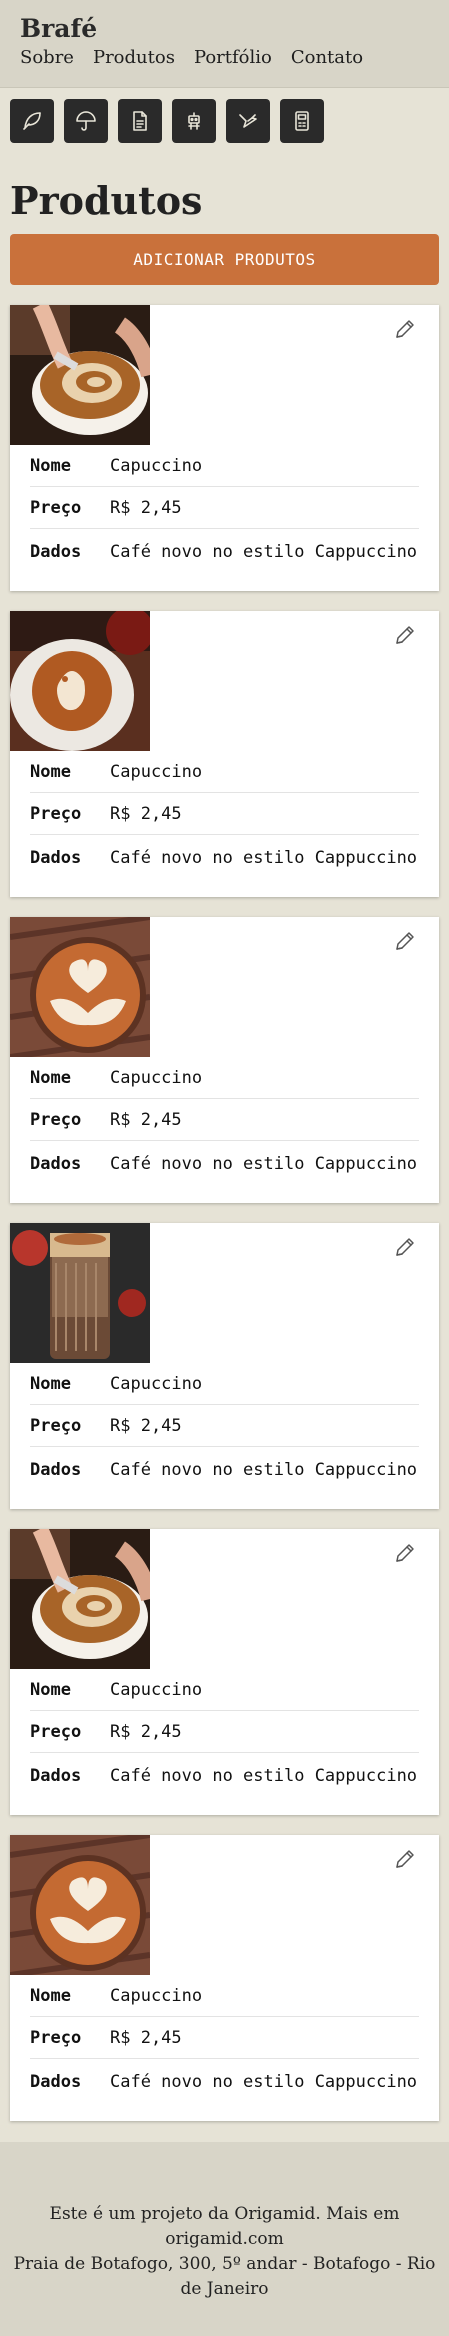  I want to click on brand-logo: Brafé, so click(58, 28).